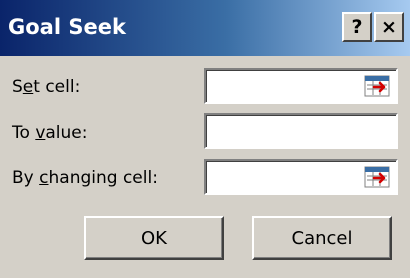 Image resolution: width=410 pixels, height=278 pixels. What do you see at coordinates (67, 27) in the screenshot?
I see `dialog-title: Goal Seek` at bounding box center [67, 27].